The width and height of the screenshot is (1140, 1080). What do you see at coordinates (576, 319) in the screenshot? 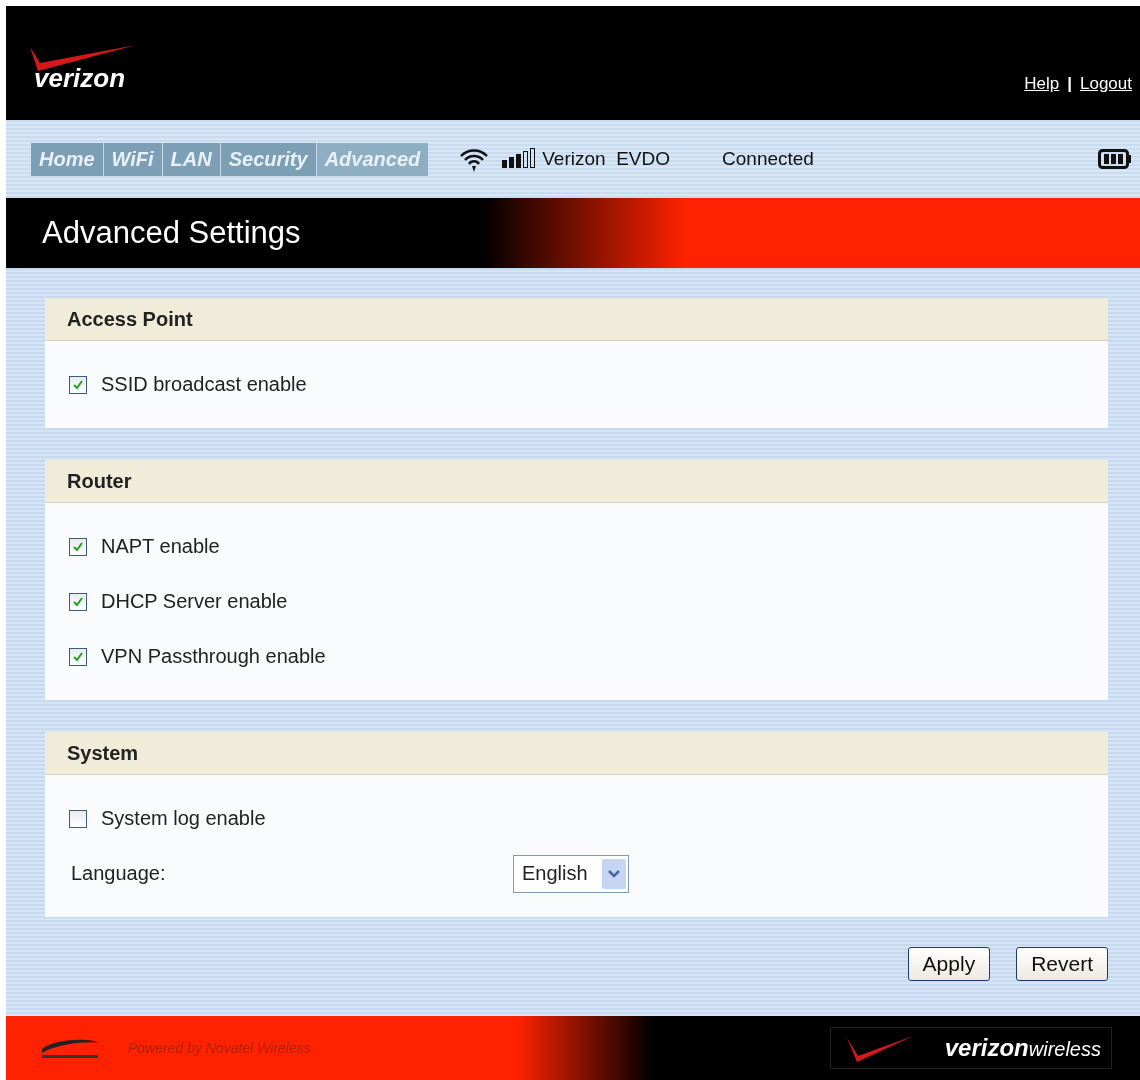
I see `section-header: Access Point` at bounding box center [576, 319].